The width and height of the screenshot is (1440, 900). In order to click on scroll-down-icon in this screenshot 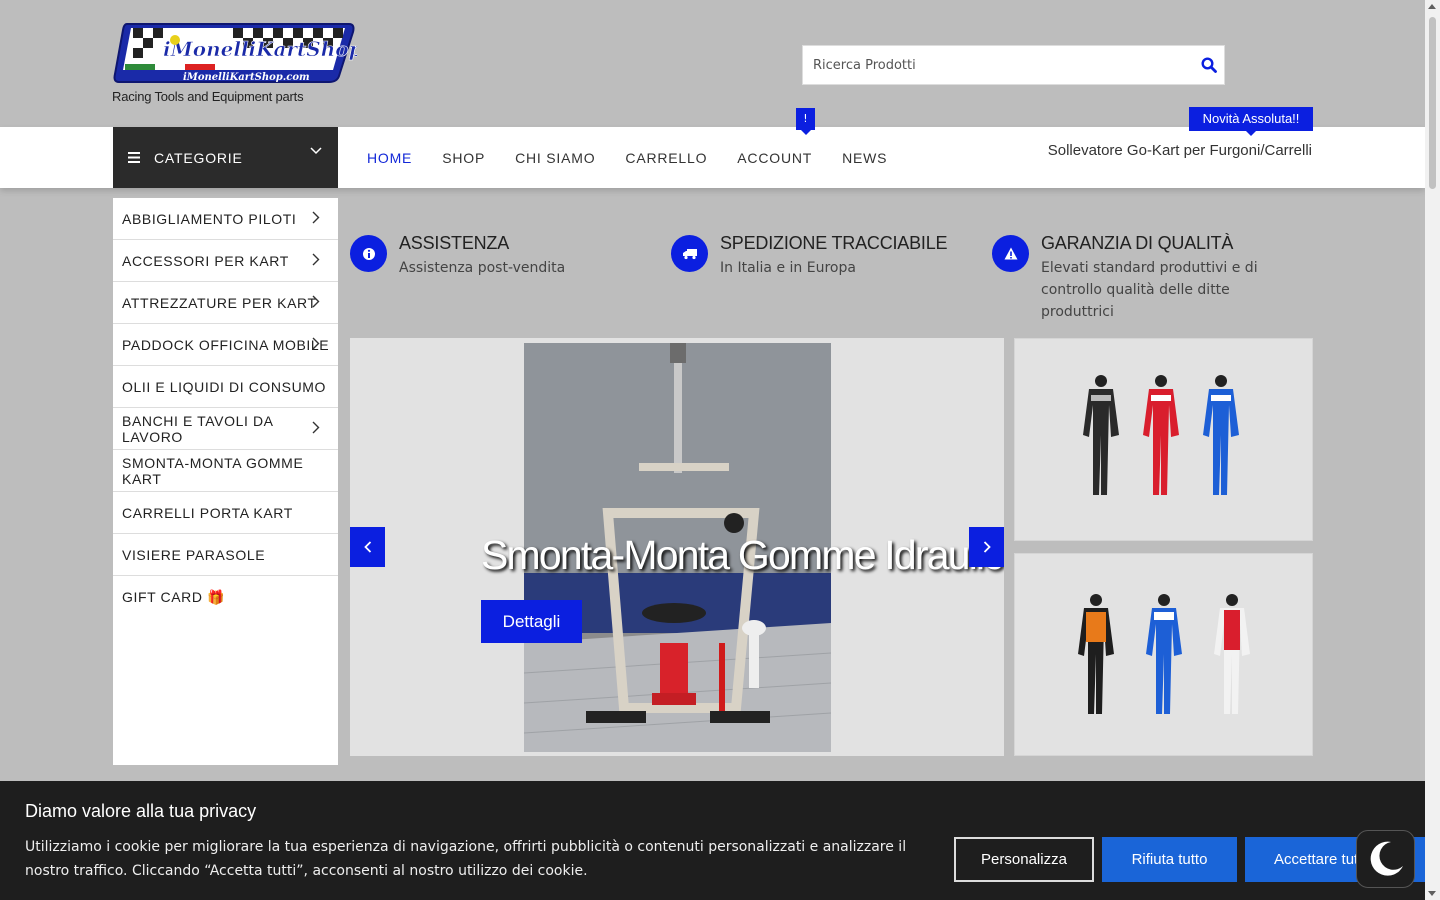, I will do `click(1432, 893)`.